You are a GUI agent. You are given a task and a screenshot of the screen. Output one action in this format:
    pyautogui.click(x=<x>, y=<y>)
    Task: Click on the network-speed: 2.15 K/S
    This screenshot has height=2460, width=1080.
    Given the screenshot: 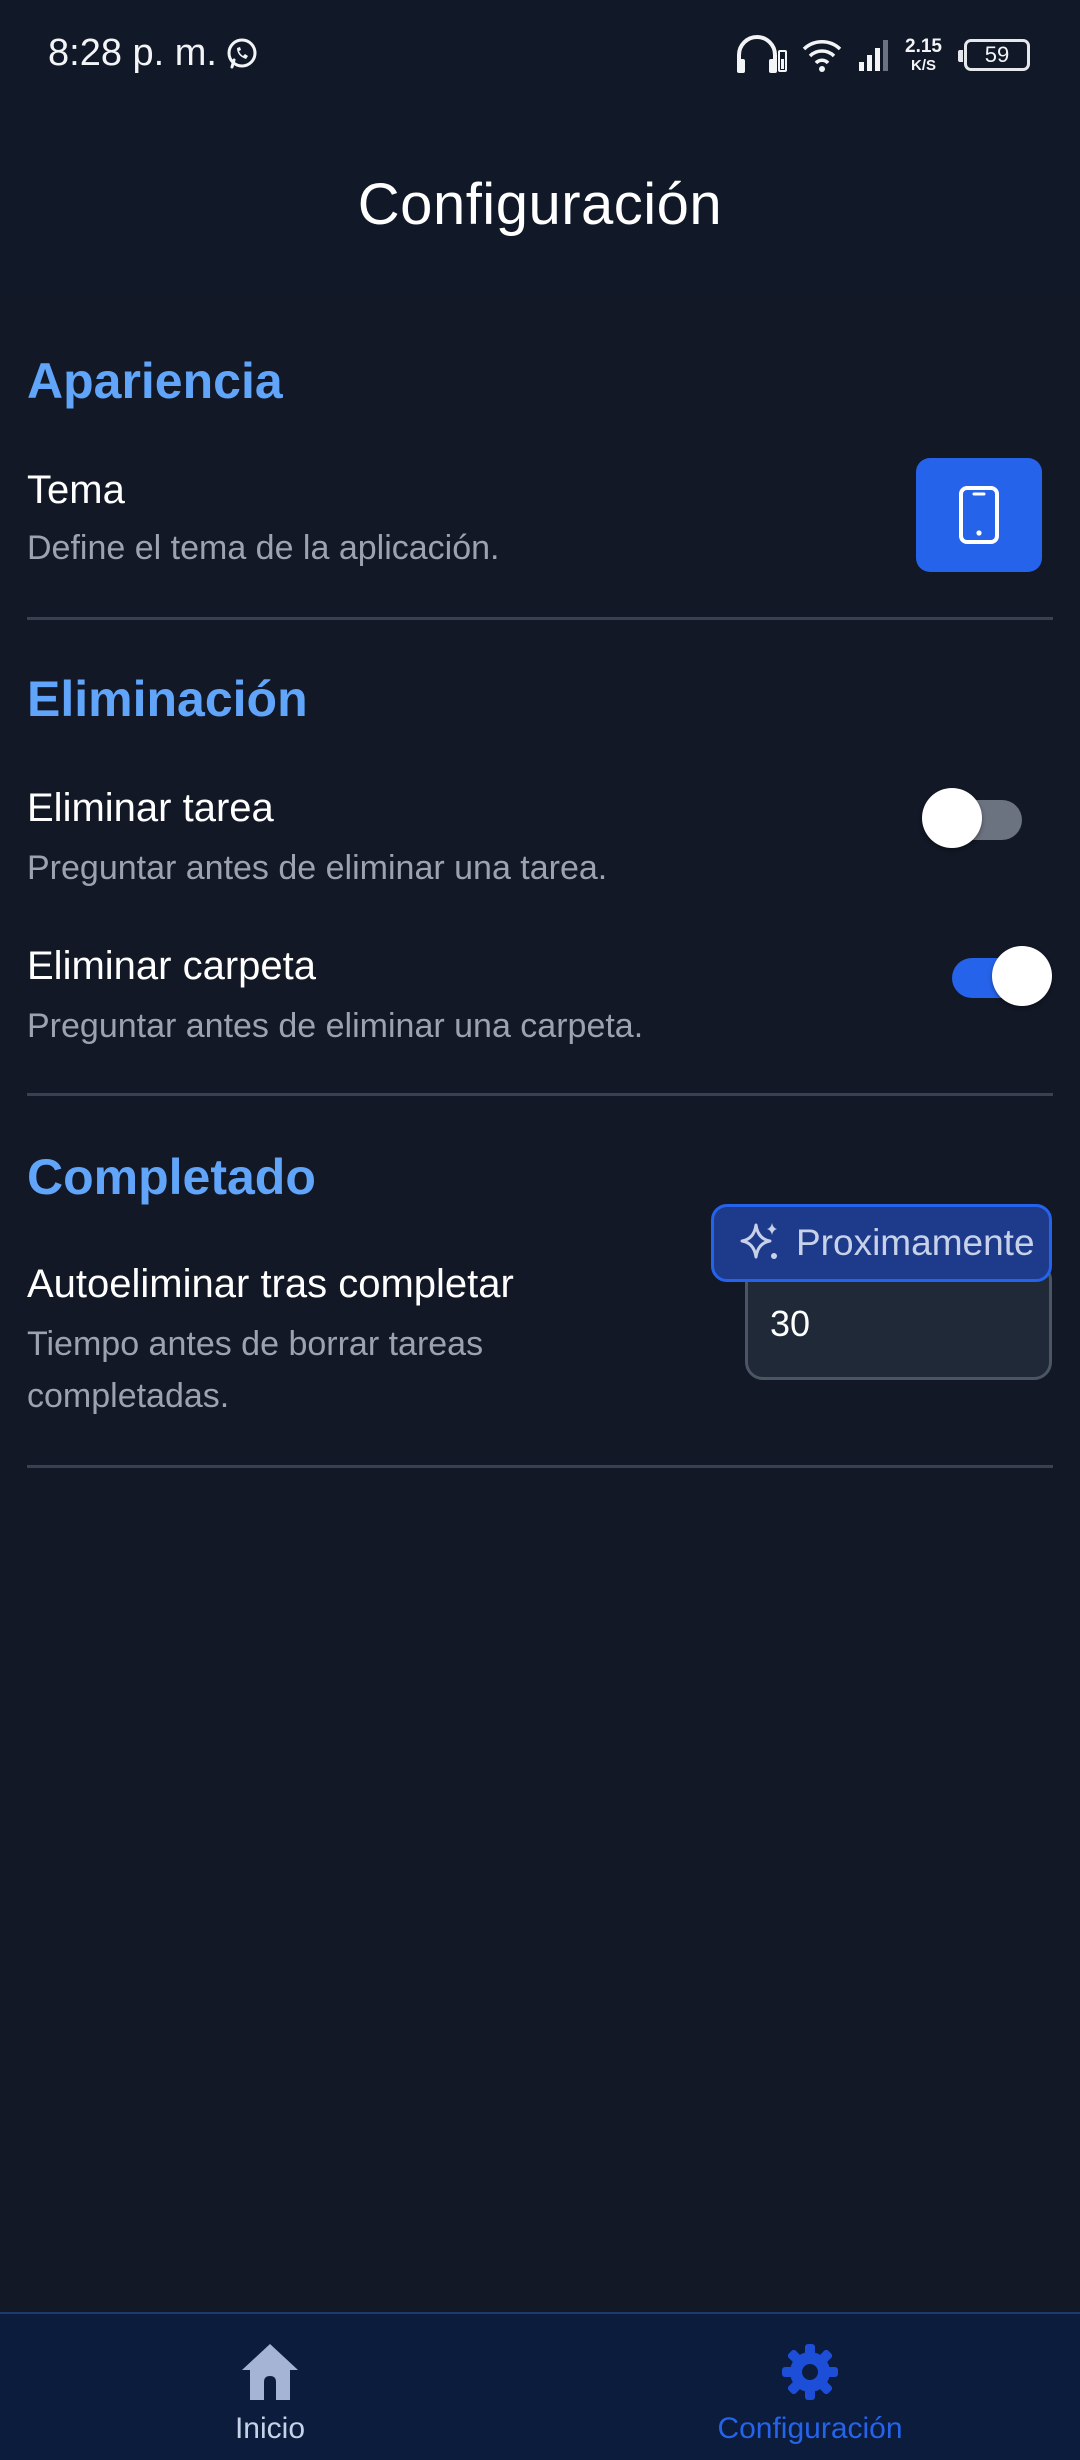 What is the action you would take?
    pyautogui.click(x=923, y=55)
    